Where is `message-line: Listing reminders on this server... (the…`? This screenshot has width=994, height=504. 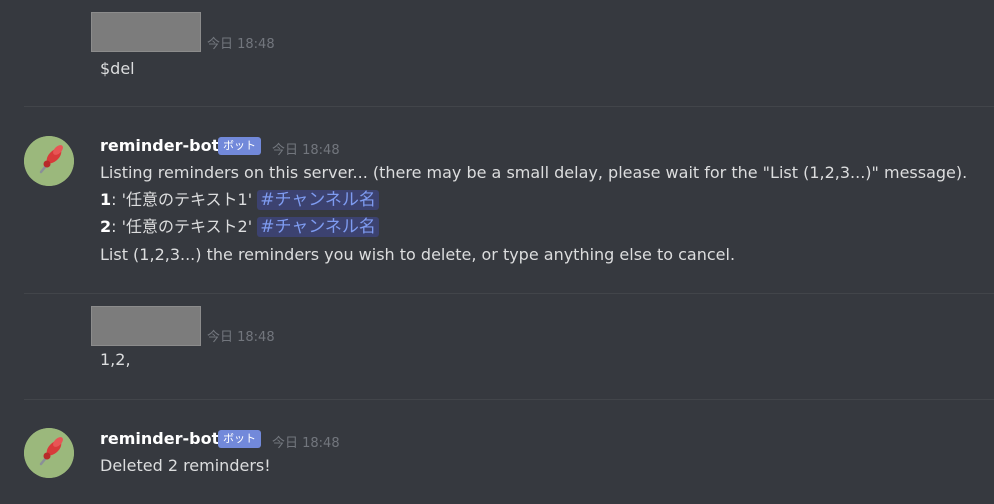 message-line: Listing reminders on this server... (the… is located at coordinates (534, 172).